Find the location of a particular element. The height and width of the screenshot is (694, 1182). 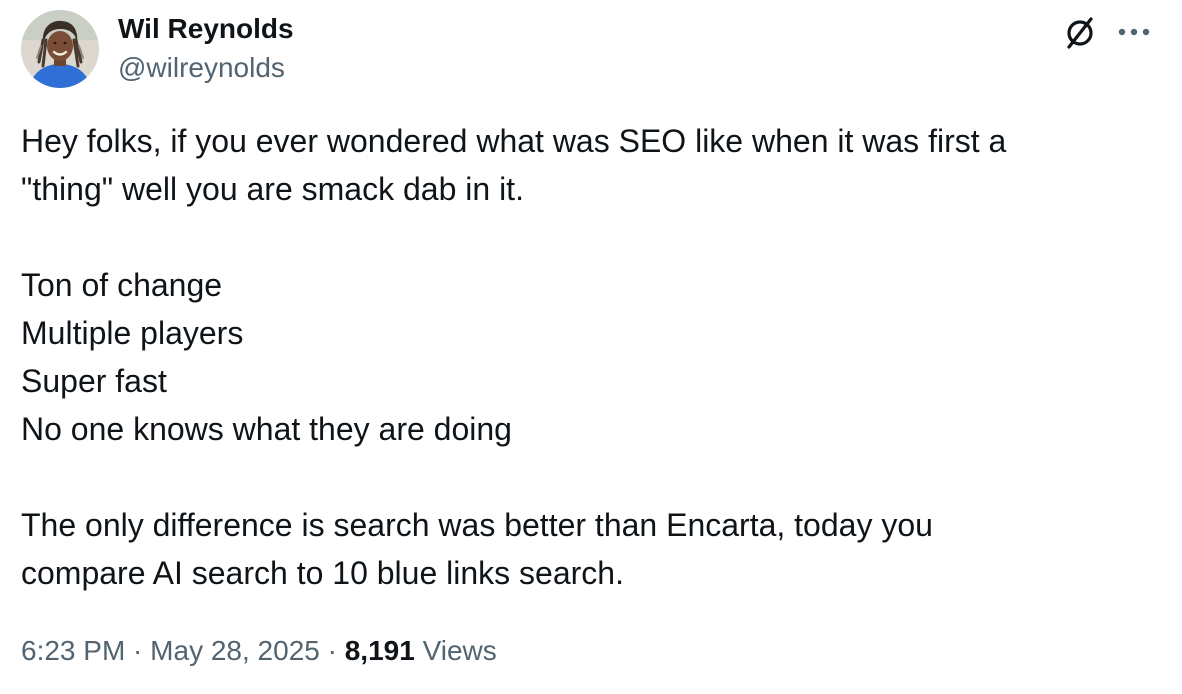

tweet-line: Ton of change is located at coordinates (122, 285).